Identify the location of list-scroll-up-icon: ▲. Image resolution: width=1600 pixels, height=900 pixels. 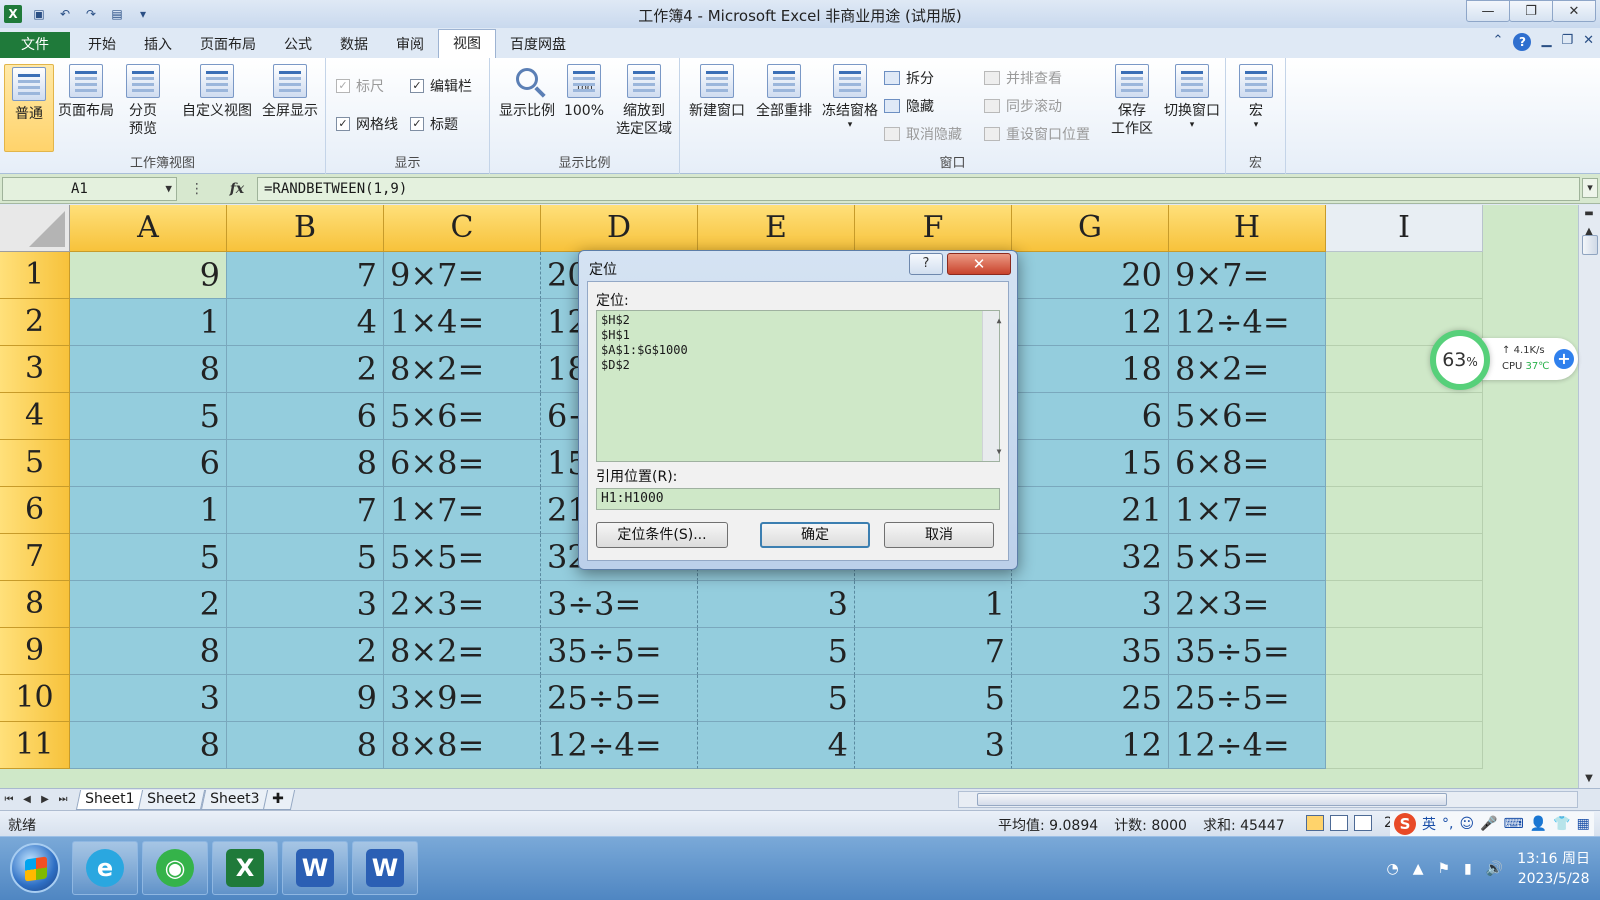
(999, 320).